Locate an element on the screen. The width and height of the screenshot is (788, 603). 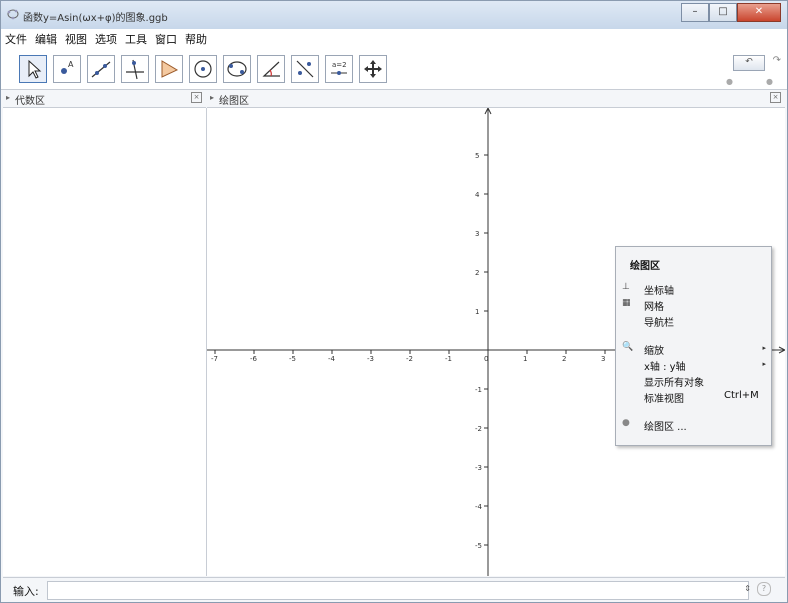
slider-tool-icon: a=2 is located at coordinates (339, 68).